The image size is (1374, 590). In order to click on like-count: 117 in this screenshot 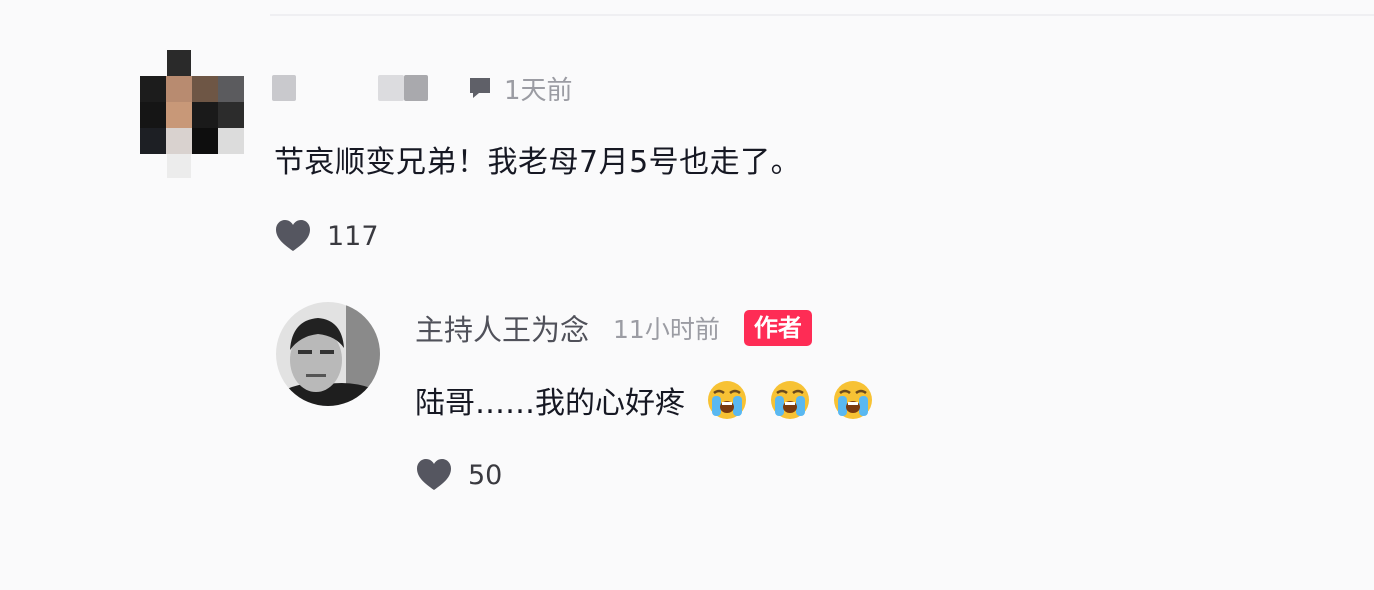, I will do `click(353, 236)`.